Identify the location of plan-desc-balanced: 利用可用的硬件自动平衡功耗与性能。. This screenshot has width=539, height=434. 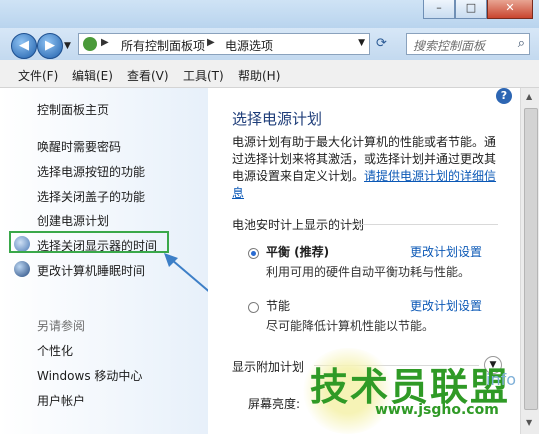
(368, 272).